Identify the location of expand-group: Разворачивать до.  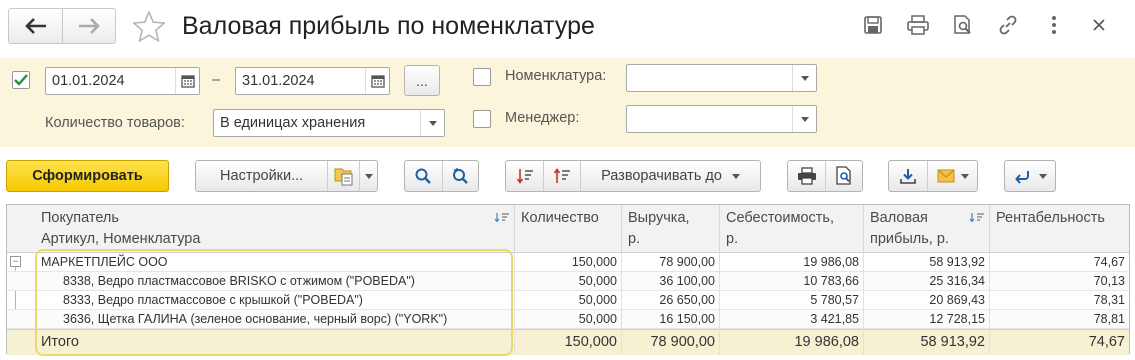
(633, 176).